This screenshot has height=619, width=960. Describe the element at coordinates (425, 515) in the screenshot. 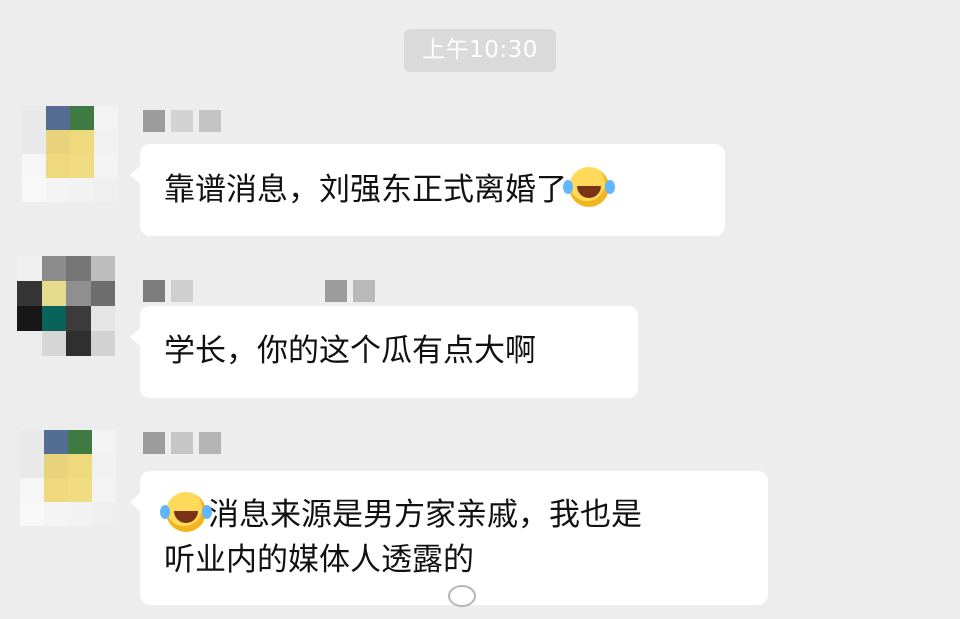

I see `message-text: 消息来源是男方家亲戚，我也是` at that location.